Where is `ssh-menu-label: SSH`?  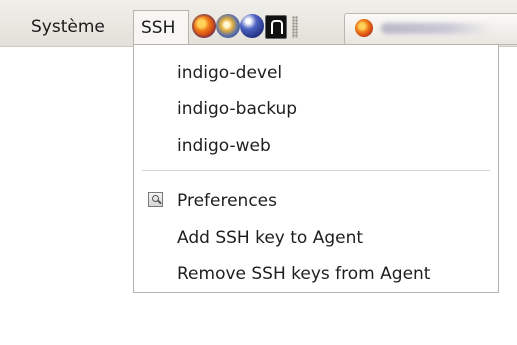
ssh-menu-label: SSH is located at coordinates (158, 28).